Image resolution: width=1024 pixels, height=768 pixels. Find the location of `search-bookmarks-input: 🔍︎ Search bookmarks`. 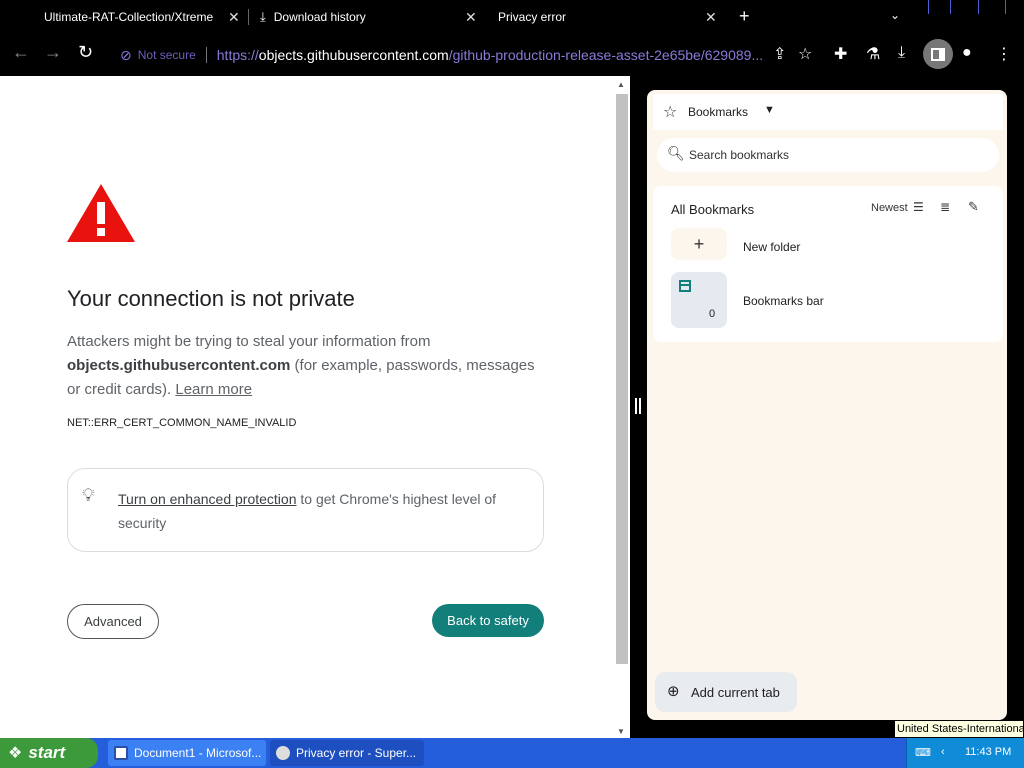

search-bookmarks-input: 🔍︎ Search bookmarks is located at coordinates (828, 155).